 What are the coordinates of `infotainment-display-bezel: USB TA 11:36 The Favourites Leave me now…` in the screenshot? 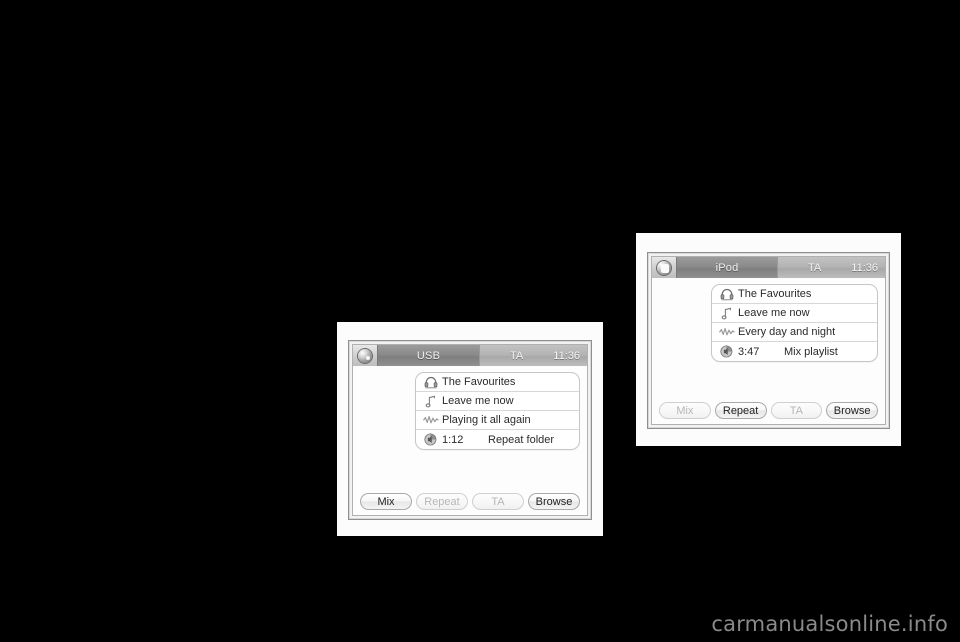 It's located at (470, 430).